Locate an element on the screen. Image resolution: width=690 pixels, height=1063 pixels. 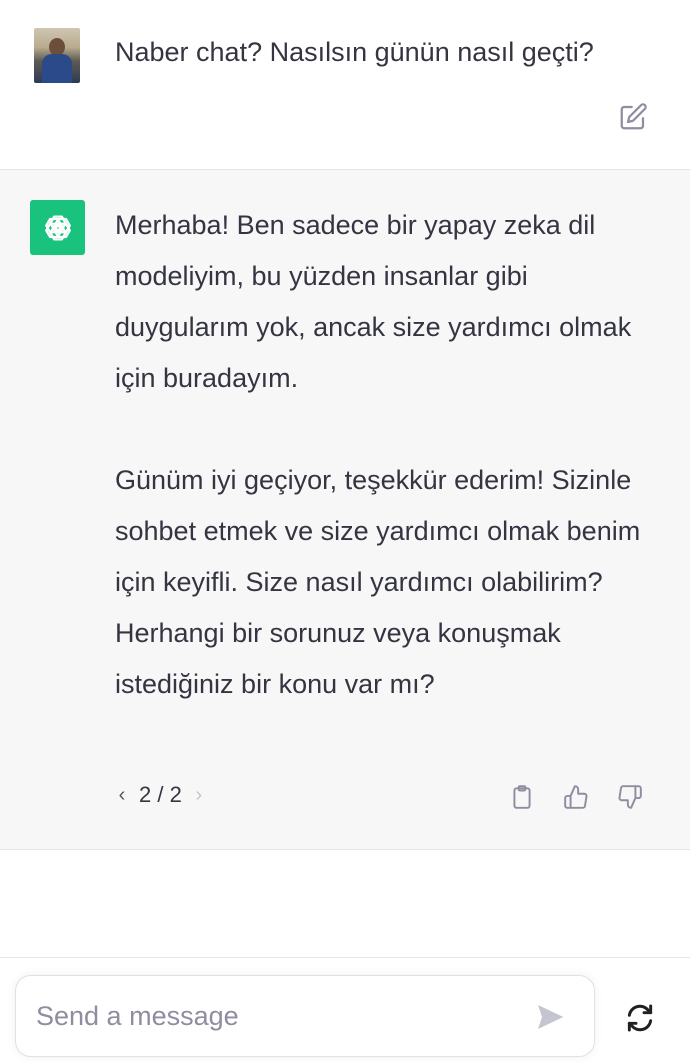
message-composer is located at coordinates (305, 1016).